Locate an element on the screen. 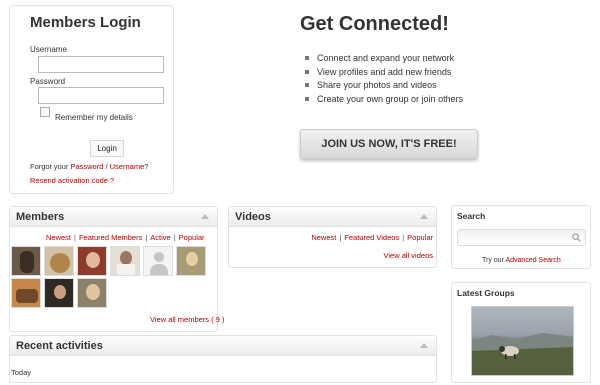 This screenshot has width=600, height=385. login-title: Members Login is located at coordinates (85, 22).